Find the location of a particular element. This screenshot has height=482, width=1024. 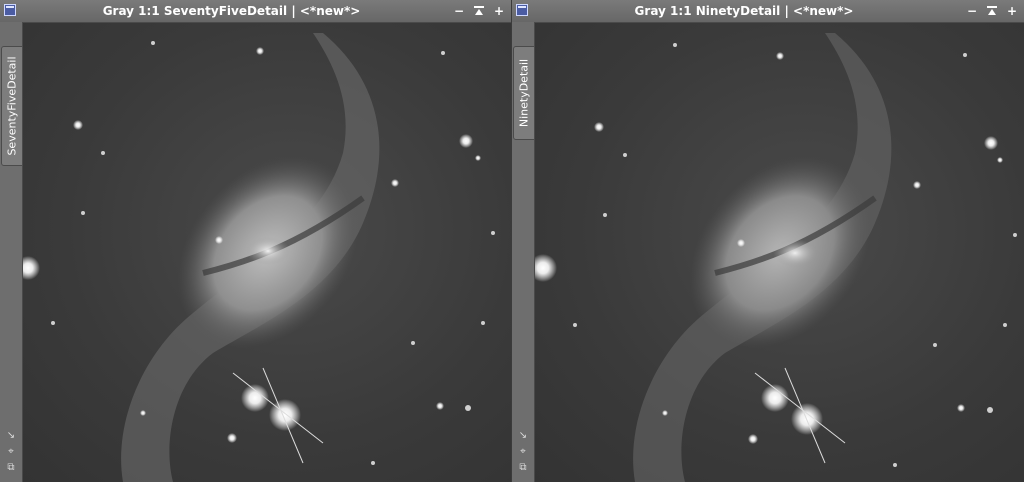

window-title: Gray 1:1 SeventyFiveDetail | <*new*> is located at coordinates (231, 11).